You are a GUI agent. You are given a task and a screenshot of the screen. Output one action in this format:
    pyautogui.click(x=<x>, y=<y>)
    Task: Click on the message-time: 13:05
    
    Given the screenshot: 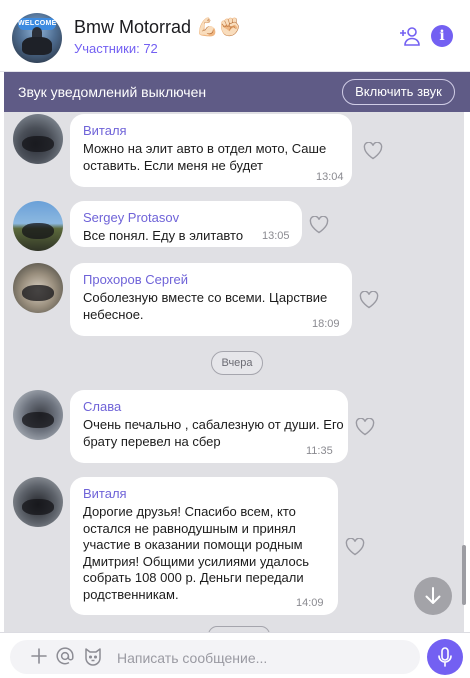 What is the action you would take?
    pyautogui.click(x=276, y=236)
    